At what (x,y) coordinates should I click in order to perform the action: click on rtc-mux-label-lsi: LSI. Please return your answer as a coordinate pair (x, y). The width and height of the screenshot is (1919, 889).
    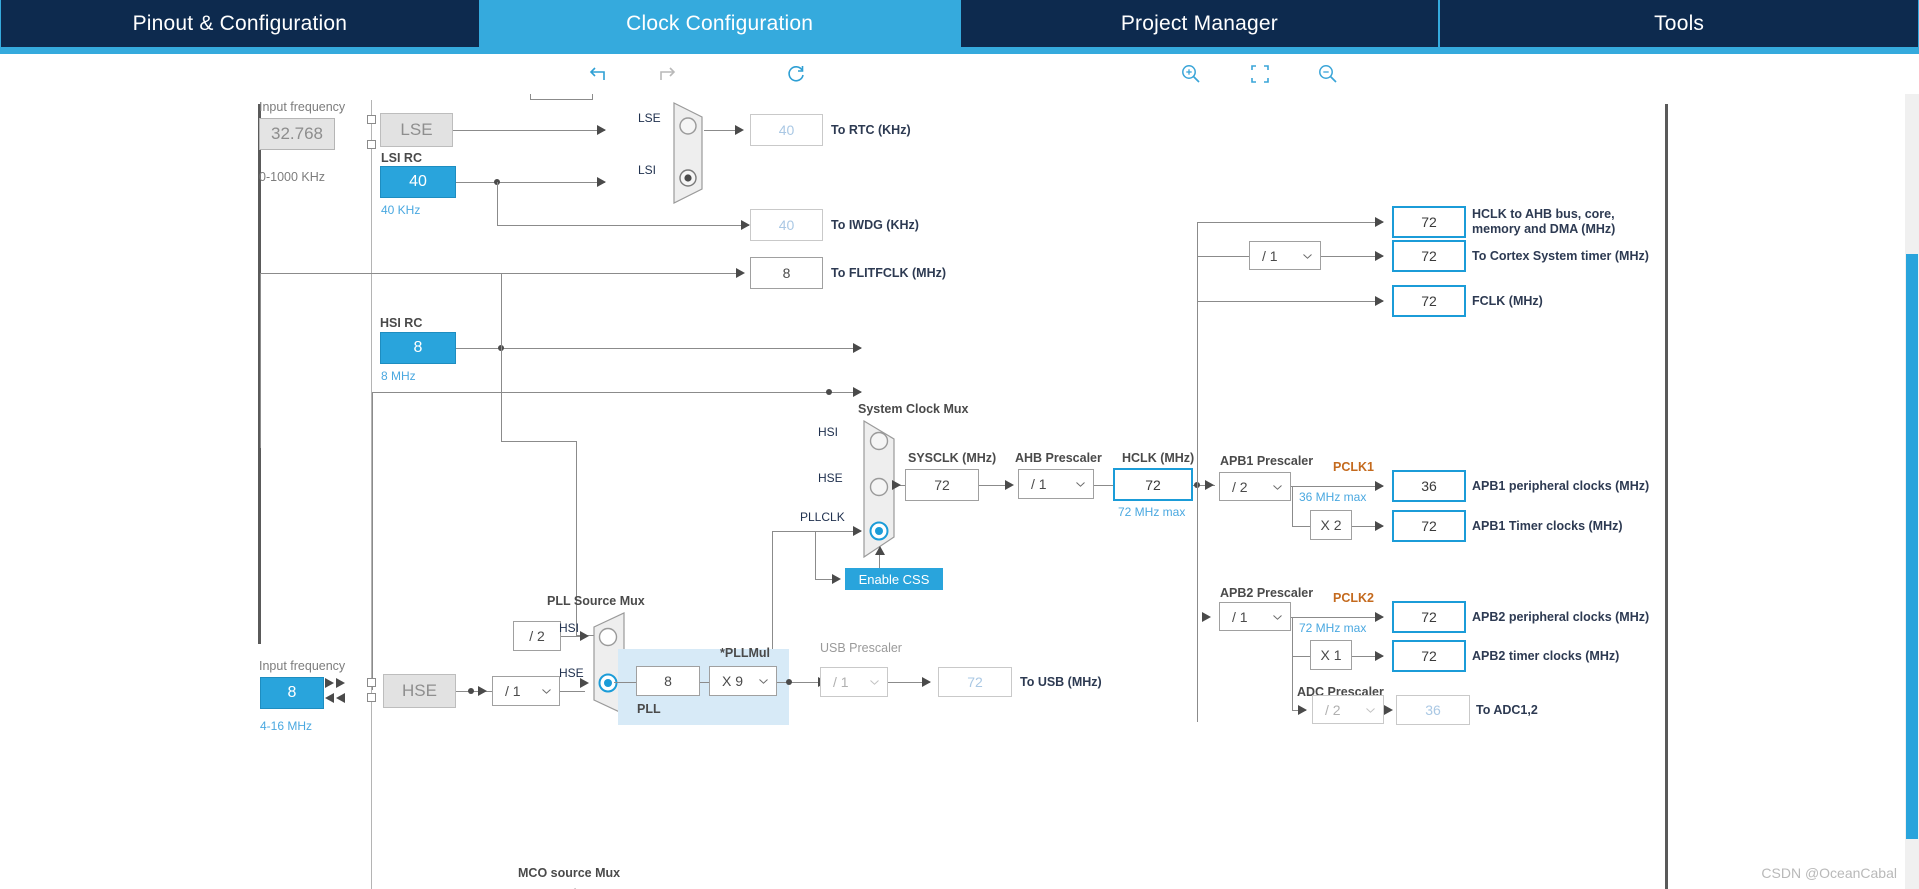
    Looking at the image, I should click on (647, 170).